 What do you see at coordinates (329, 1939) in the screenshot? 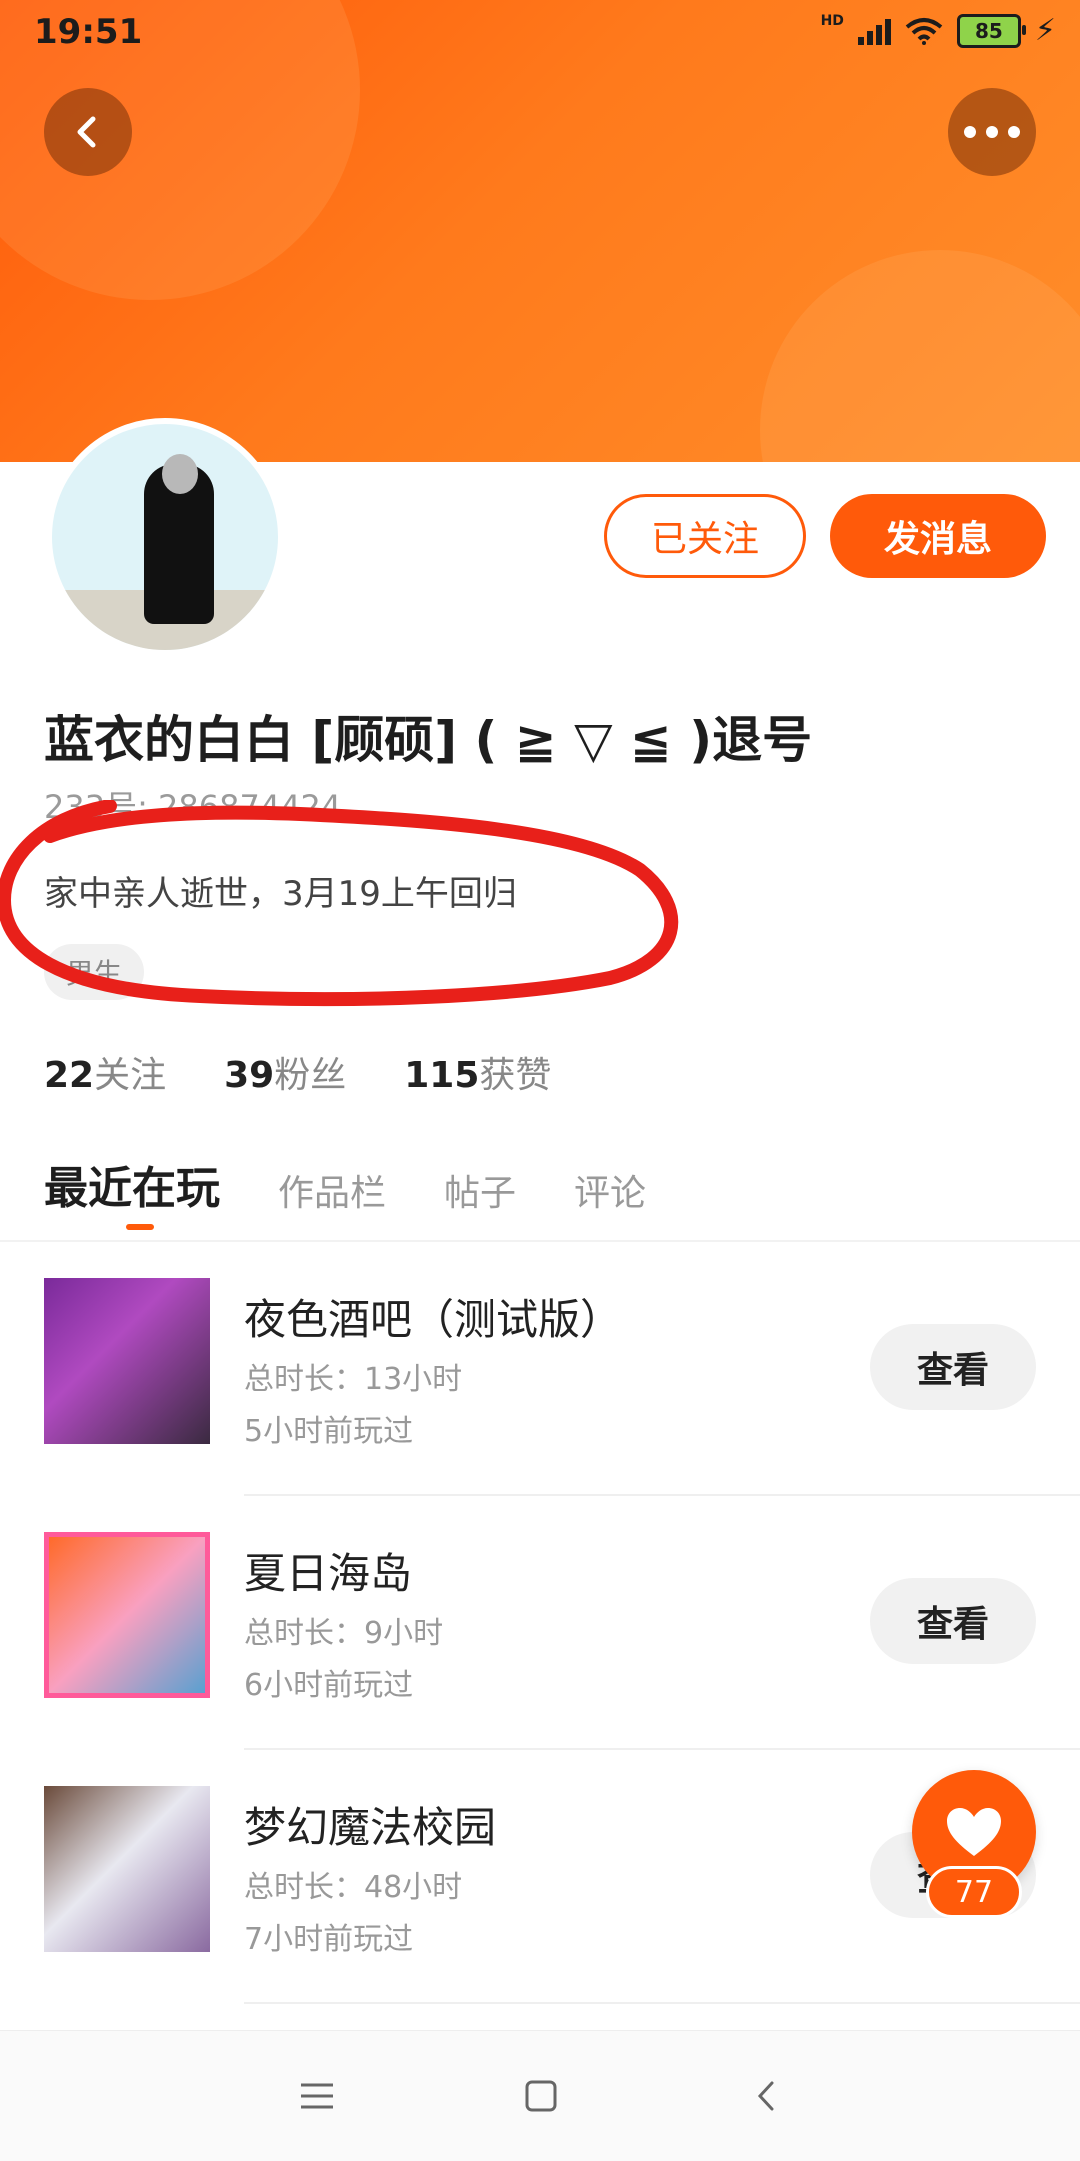
I see `game-last-played: 7小时前玩过` at bounding box center [329, 1939].